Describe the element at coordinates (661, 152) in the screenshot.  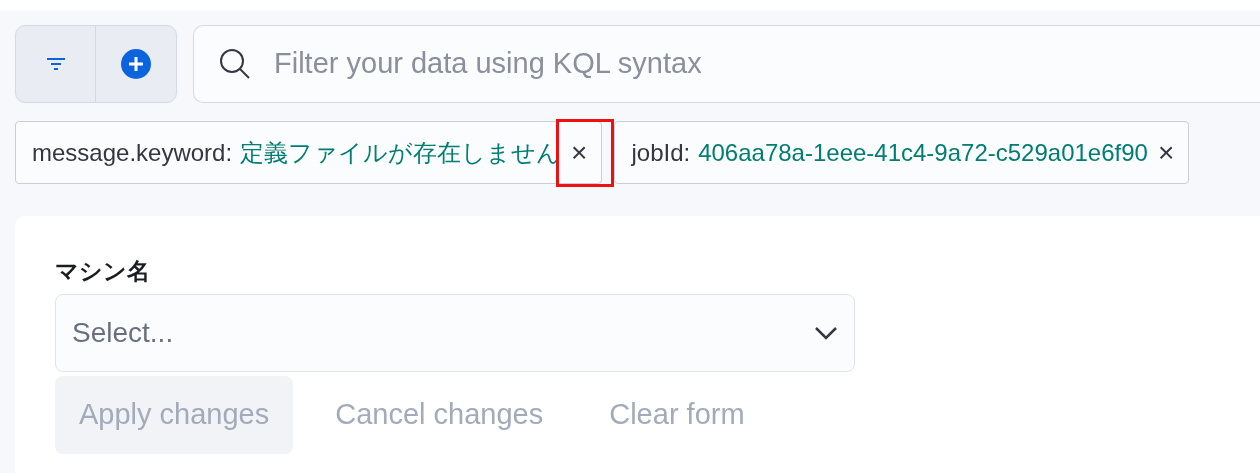
I see `filter-field: jobId:` at that location.